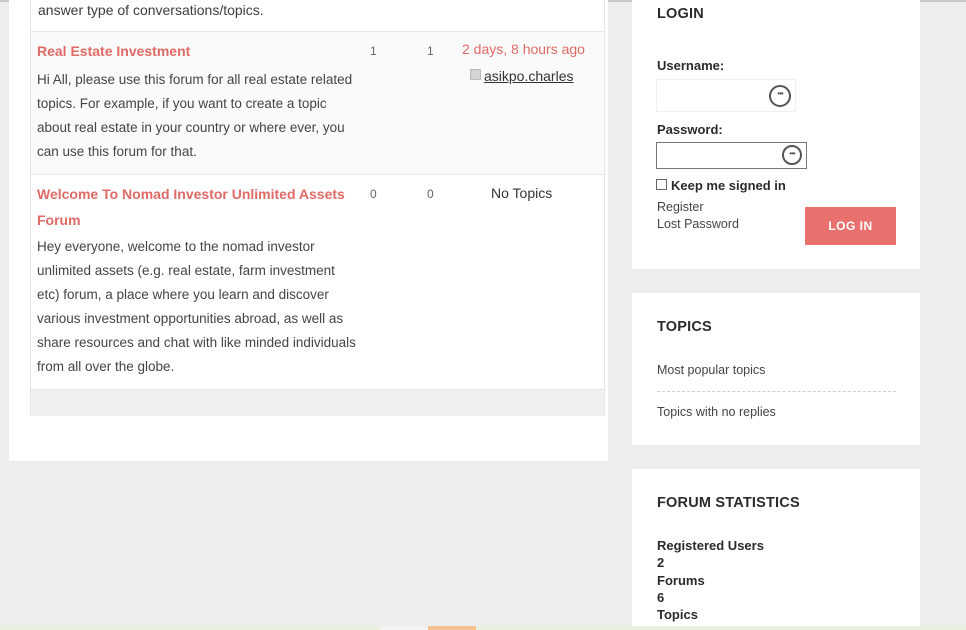  What do you see at coordinates (529, 76) in the screenshot?
I see `last-poster-link: asikpo.charles` at bounding box center [529, 76].